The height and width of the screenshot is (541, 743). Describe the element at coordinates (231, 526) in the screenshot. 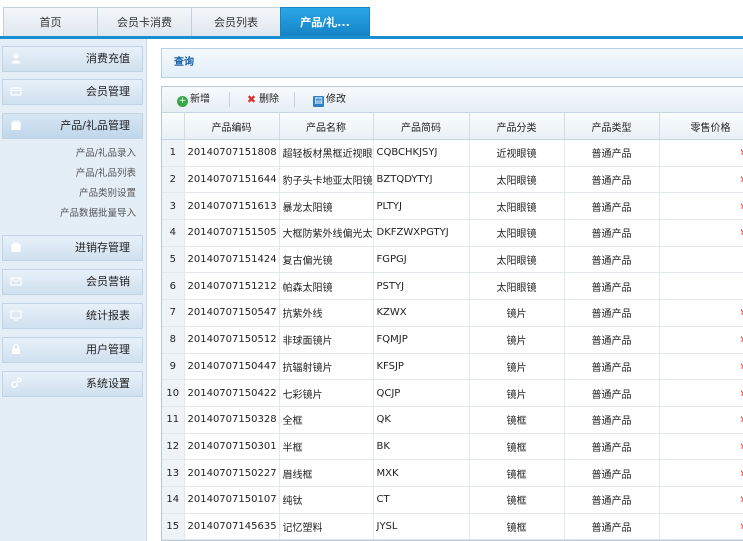

I see `cell-code: 20140707145635` at that location.